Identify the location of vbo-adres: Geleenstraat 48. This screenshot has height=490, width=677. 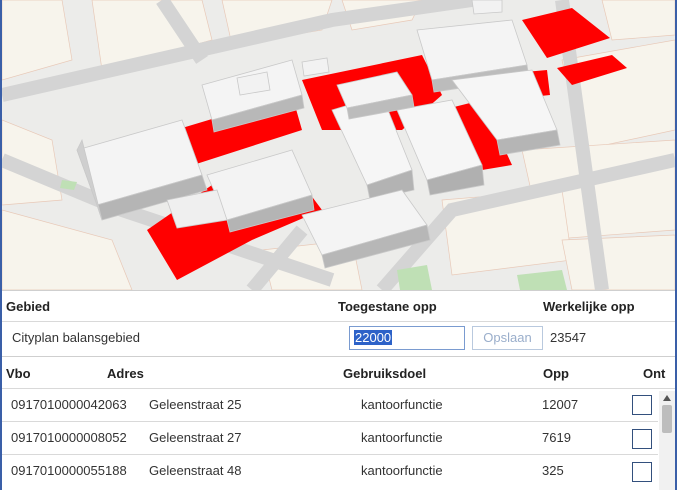
(195, 470).